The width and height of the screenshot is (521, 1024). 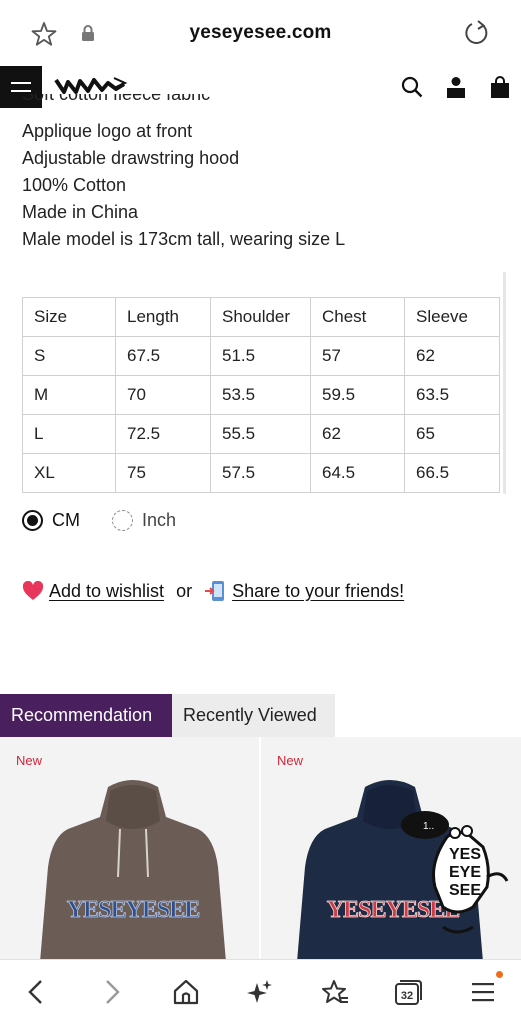 I want to click on table-header-cell: Chest, so click(x=357, y=317).